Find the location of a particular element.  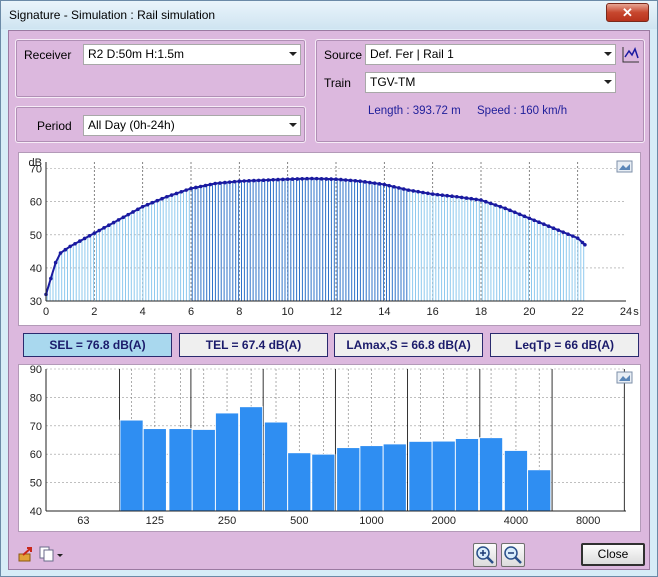

zoom-out-button is located at coordinates (513, 555).